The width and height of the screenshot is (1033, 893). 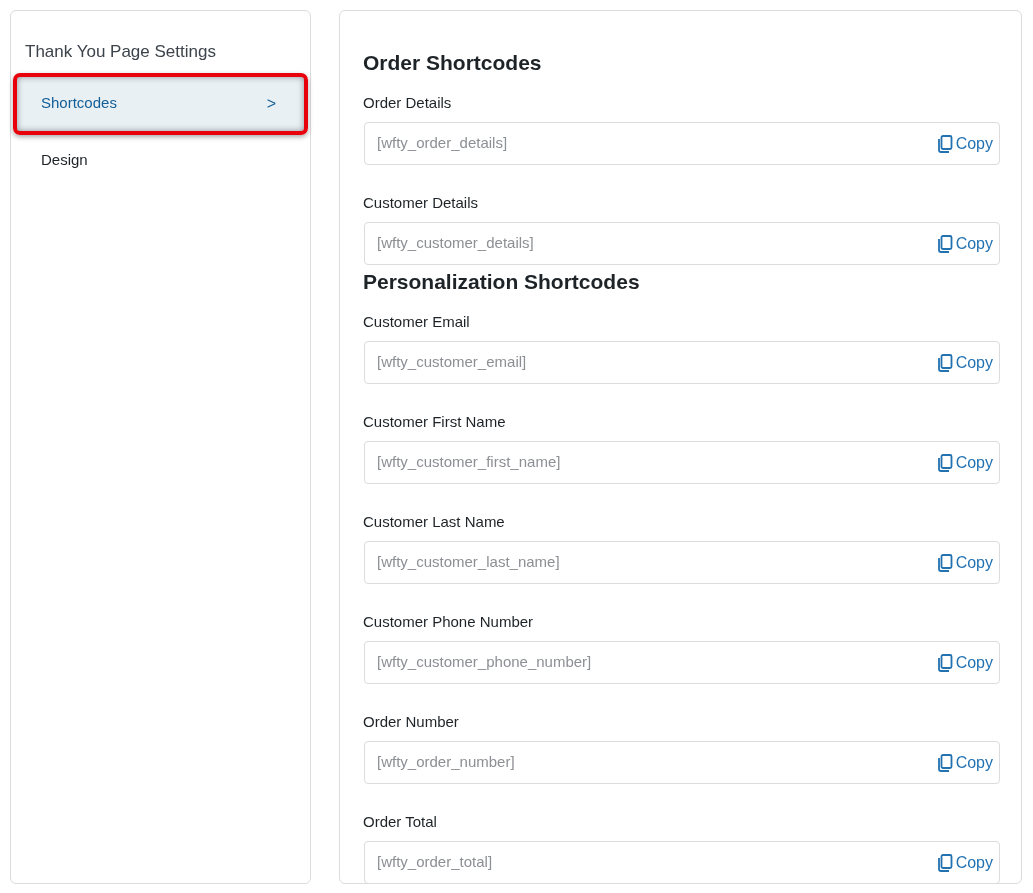 What do you see at coordinates (449, 622) in the screenshot?
I see `field-label: Customer Phone Number` at bounding box center [449, 622].